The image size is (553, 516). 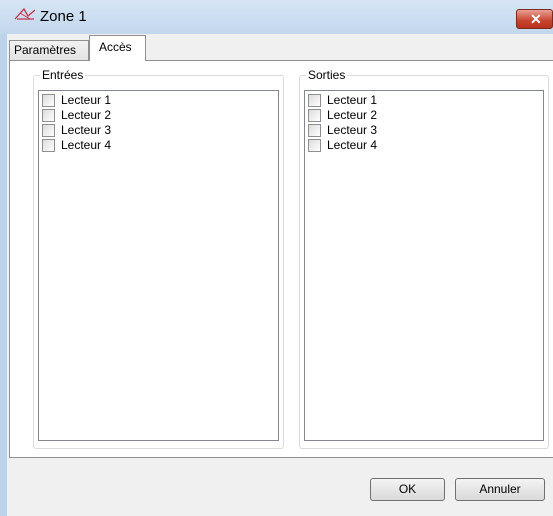 I want to click on dialog-footer: OK Annuler, so click(x=280, y=487).